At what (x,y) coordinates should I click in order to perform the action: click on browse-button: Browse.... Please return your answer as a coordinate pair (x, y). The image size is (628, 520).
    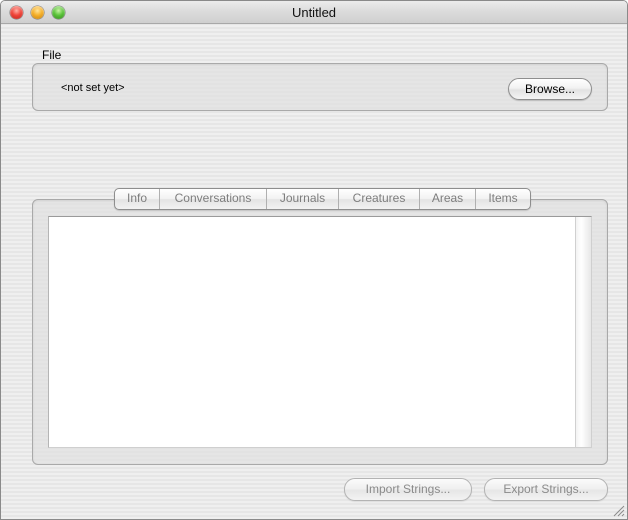
    Looking at the image, I should click on (550, 89).